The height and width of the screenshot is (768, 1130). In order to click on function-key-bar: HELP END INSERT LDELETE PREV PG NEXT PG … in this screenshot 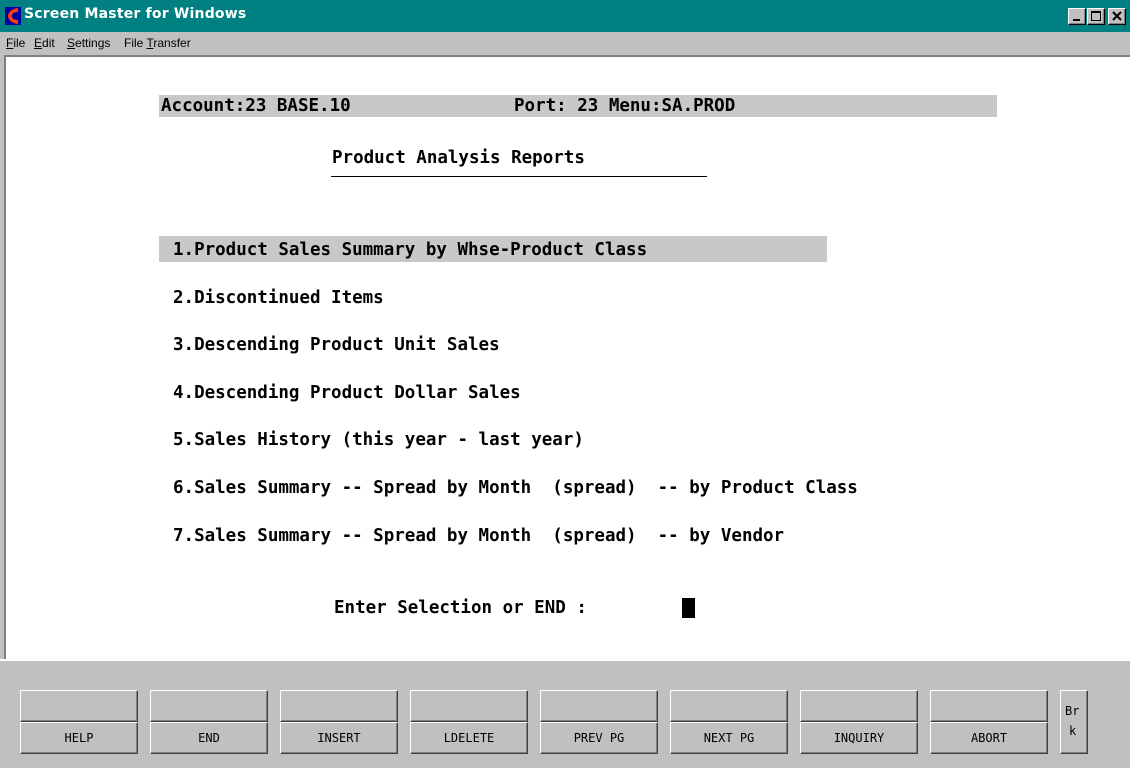, I will do `click(565, 713)`.